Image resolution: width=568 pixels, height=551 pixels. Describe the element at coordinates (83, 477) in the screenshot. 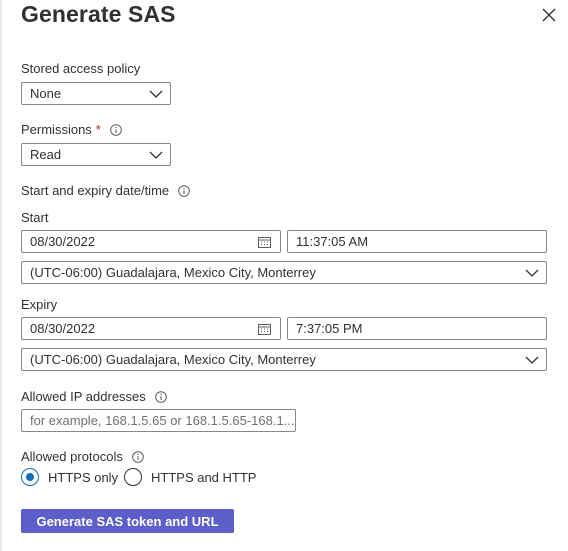

I see `radio-https-only-label: HTTPS only` at that location.